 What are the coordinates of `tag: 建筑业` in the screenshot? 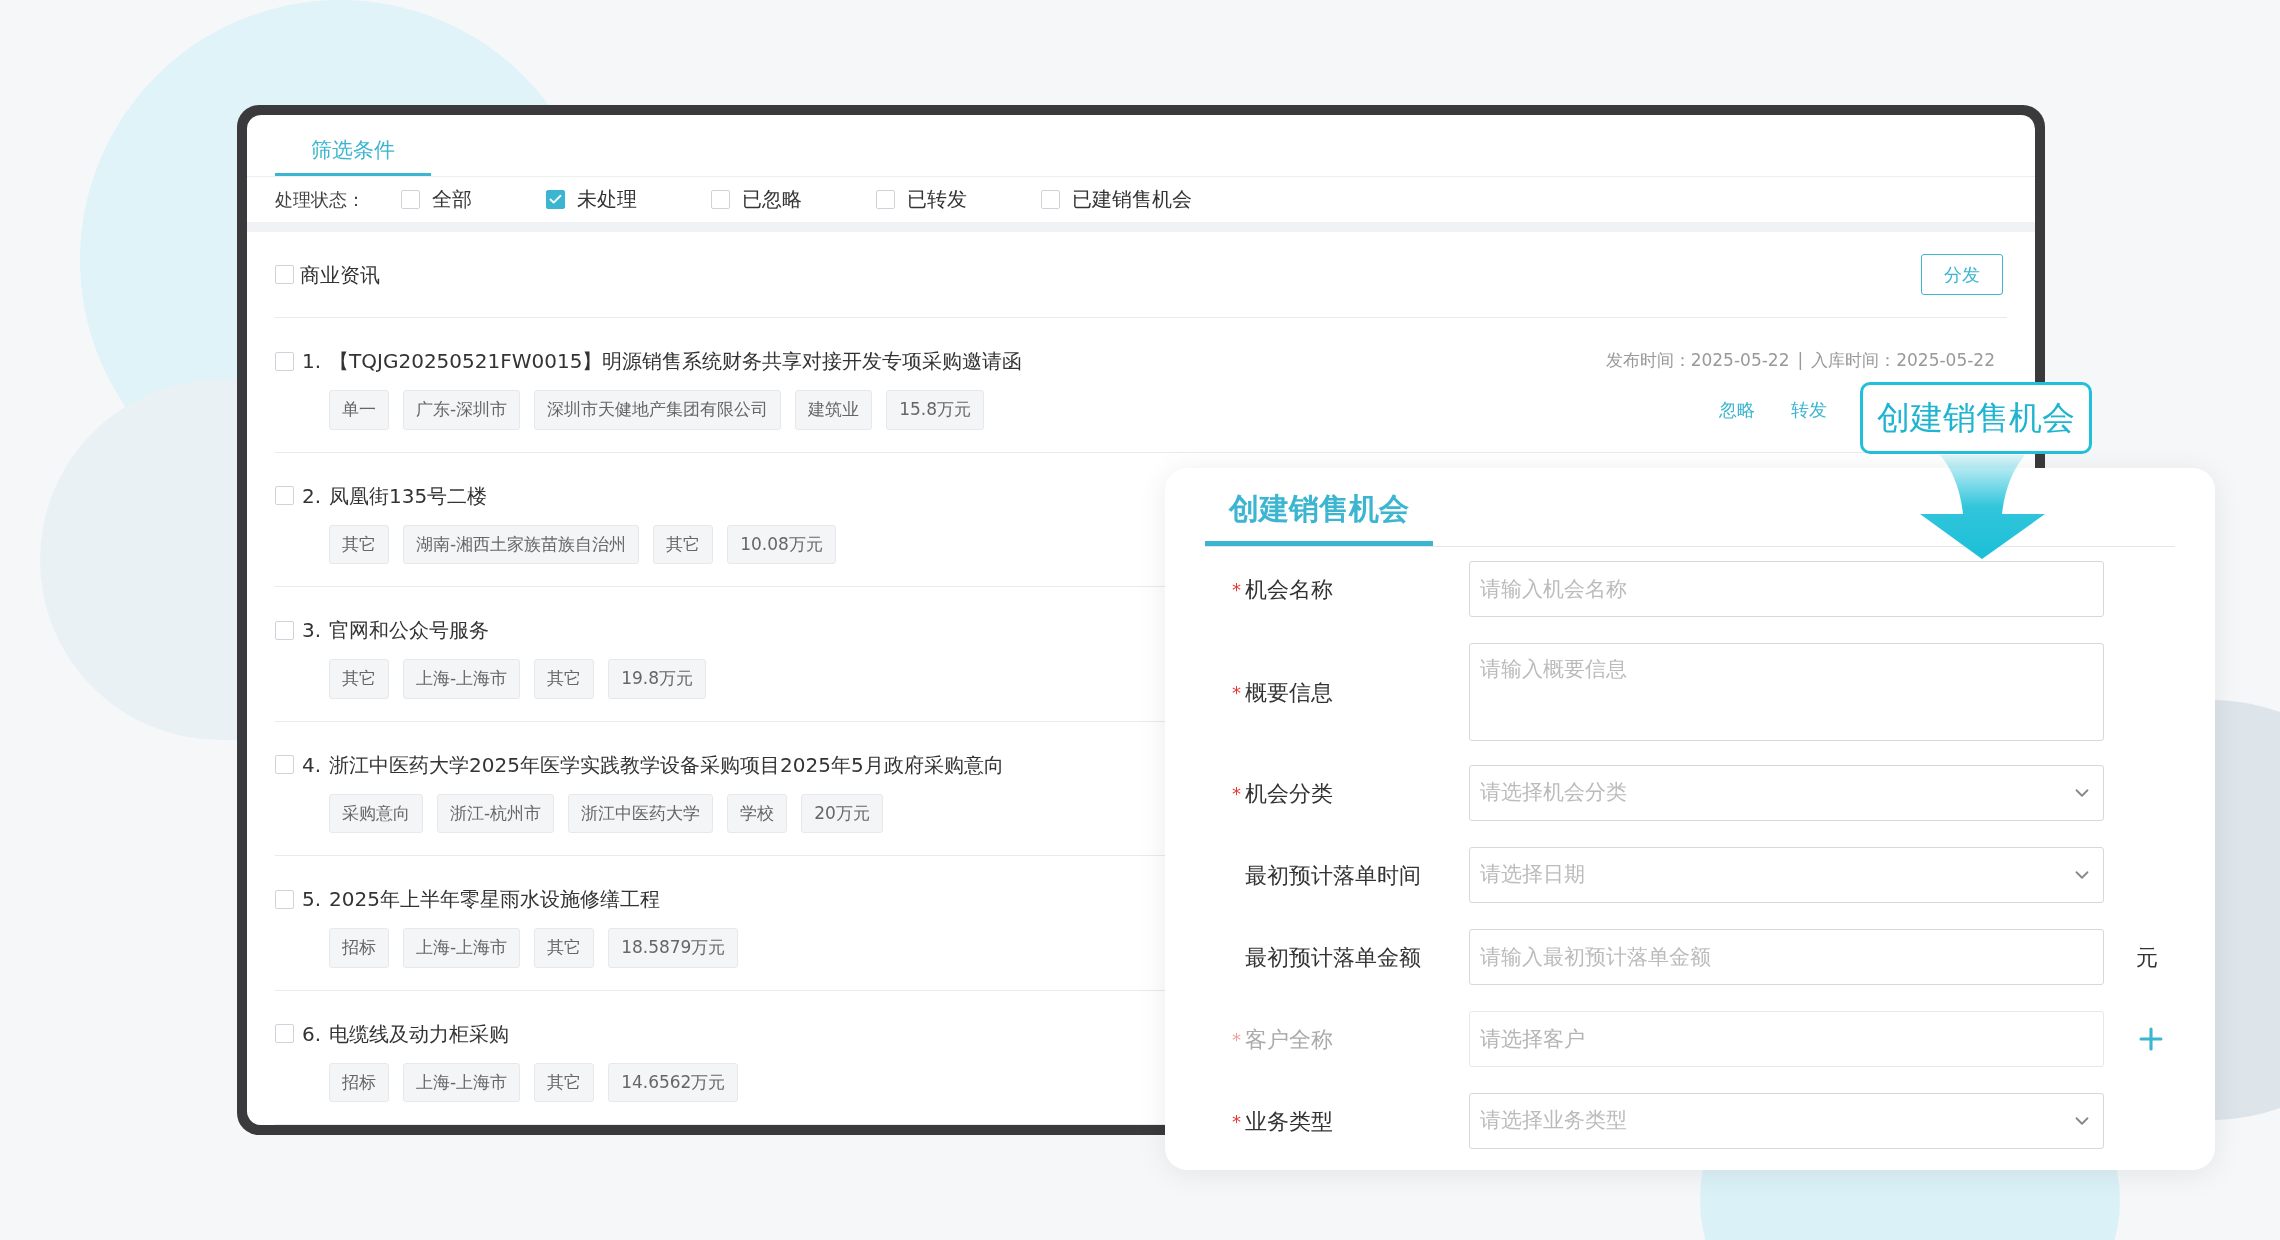 It's located at (834, 410).